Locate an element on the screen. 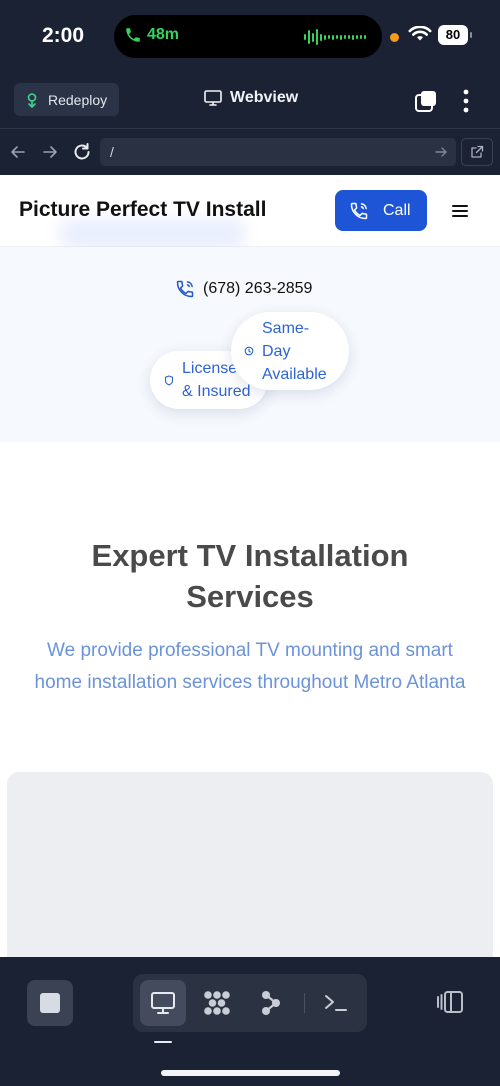 The height and width of the screenshot is (1086, 500). redeploy-label: Redeploy is located at coordinates (78, 99).